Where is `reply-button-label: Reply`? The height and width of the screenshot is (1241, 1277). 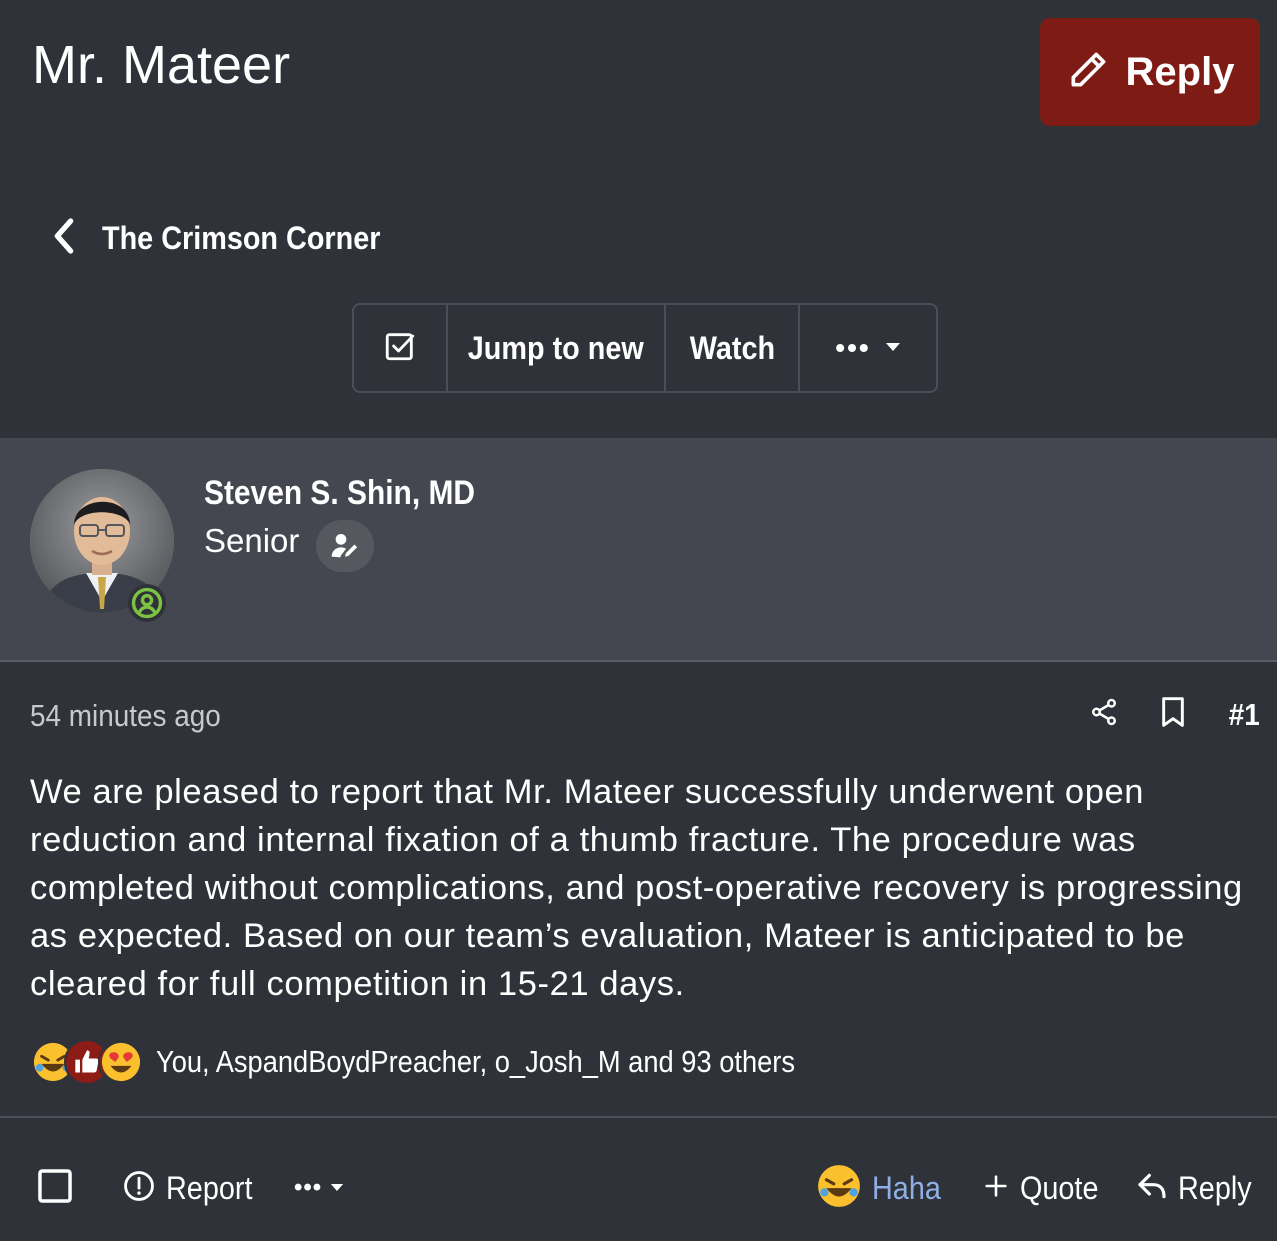
reply-button-label: Reply is located at coordinates (1180, 71).